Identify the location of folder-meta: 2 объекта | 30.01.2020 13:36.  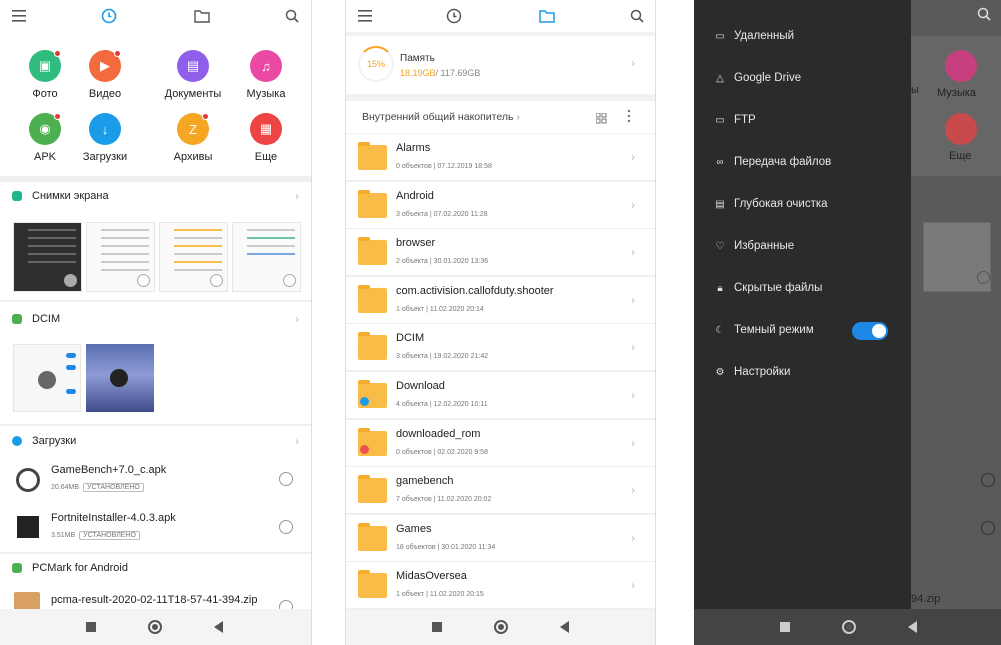
(442, 262).